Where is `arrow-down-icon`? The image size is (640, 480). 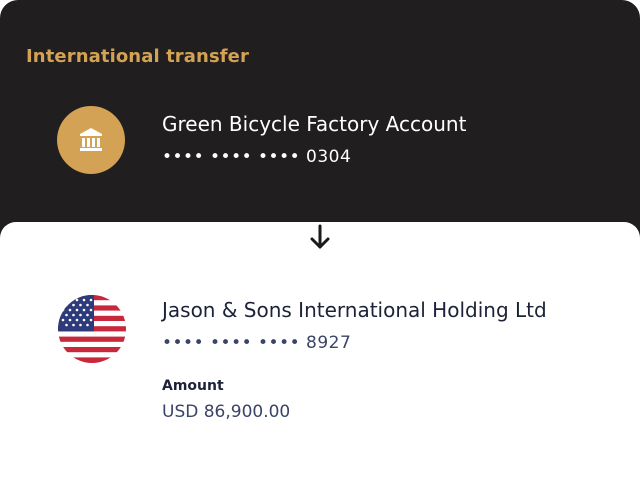 arrow-down-icon is located at coordinates (320, 236).